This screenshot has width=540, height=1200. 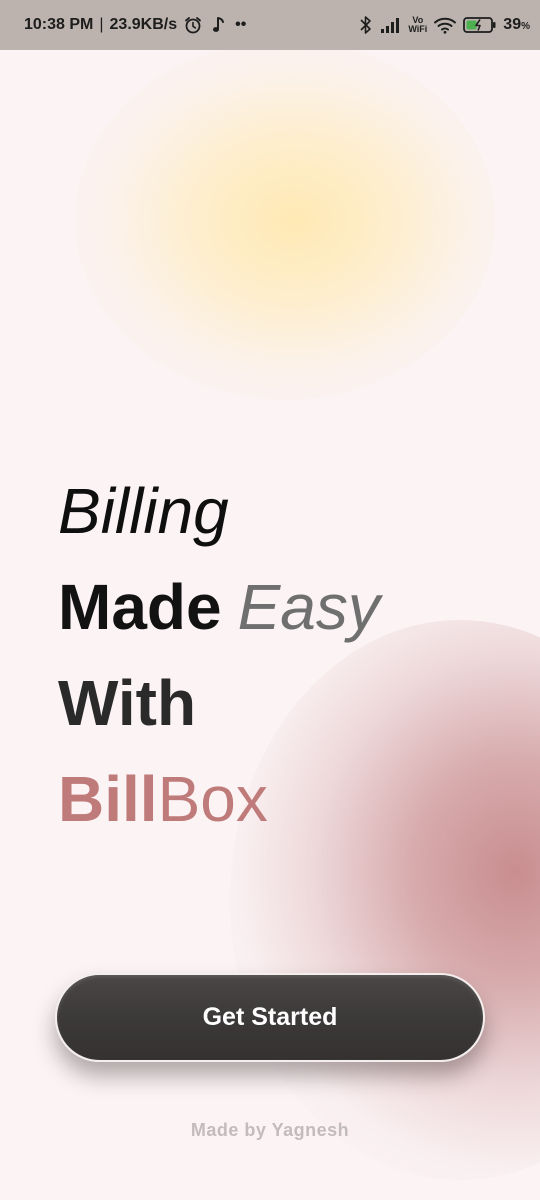 I want to click on network-speed: 23.9KB/s, so click(x=143, y=24).